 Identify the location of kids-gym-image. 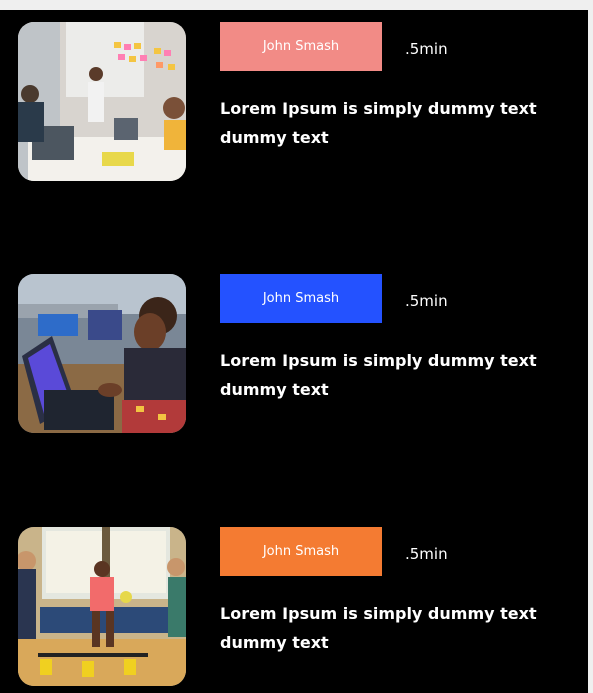
(102, 606).